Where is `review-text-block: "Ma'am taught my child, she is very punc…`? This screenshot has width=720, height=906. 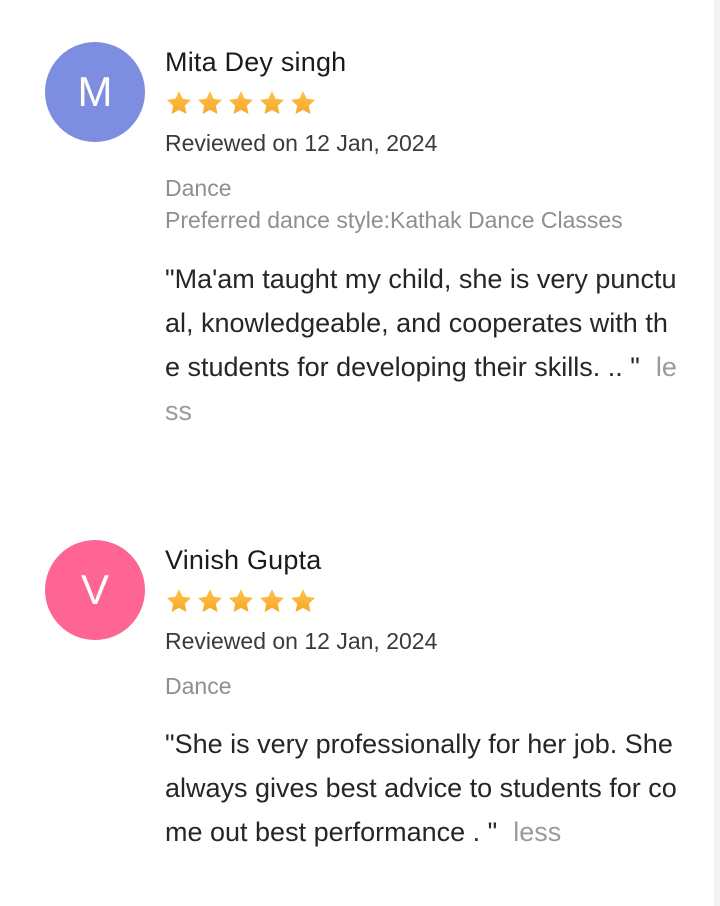 review-text-block: "Ma'am taught my child, she is very punc… is located at coordinates (422, 345).